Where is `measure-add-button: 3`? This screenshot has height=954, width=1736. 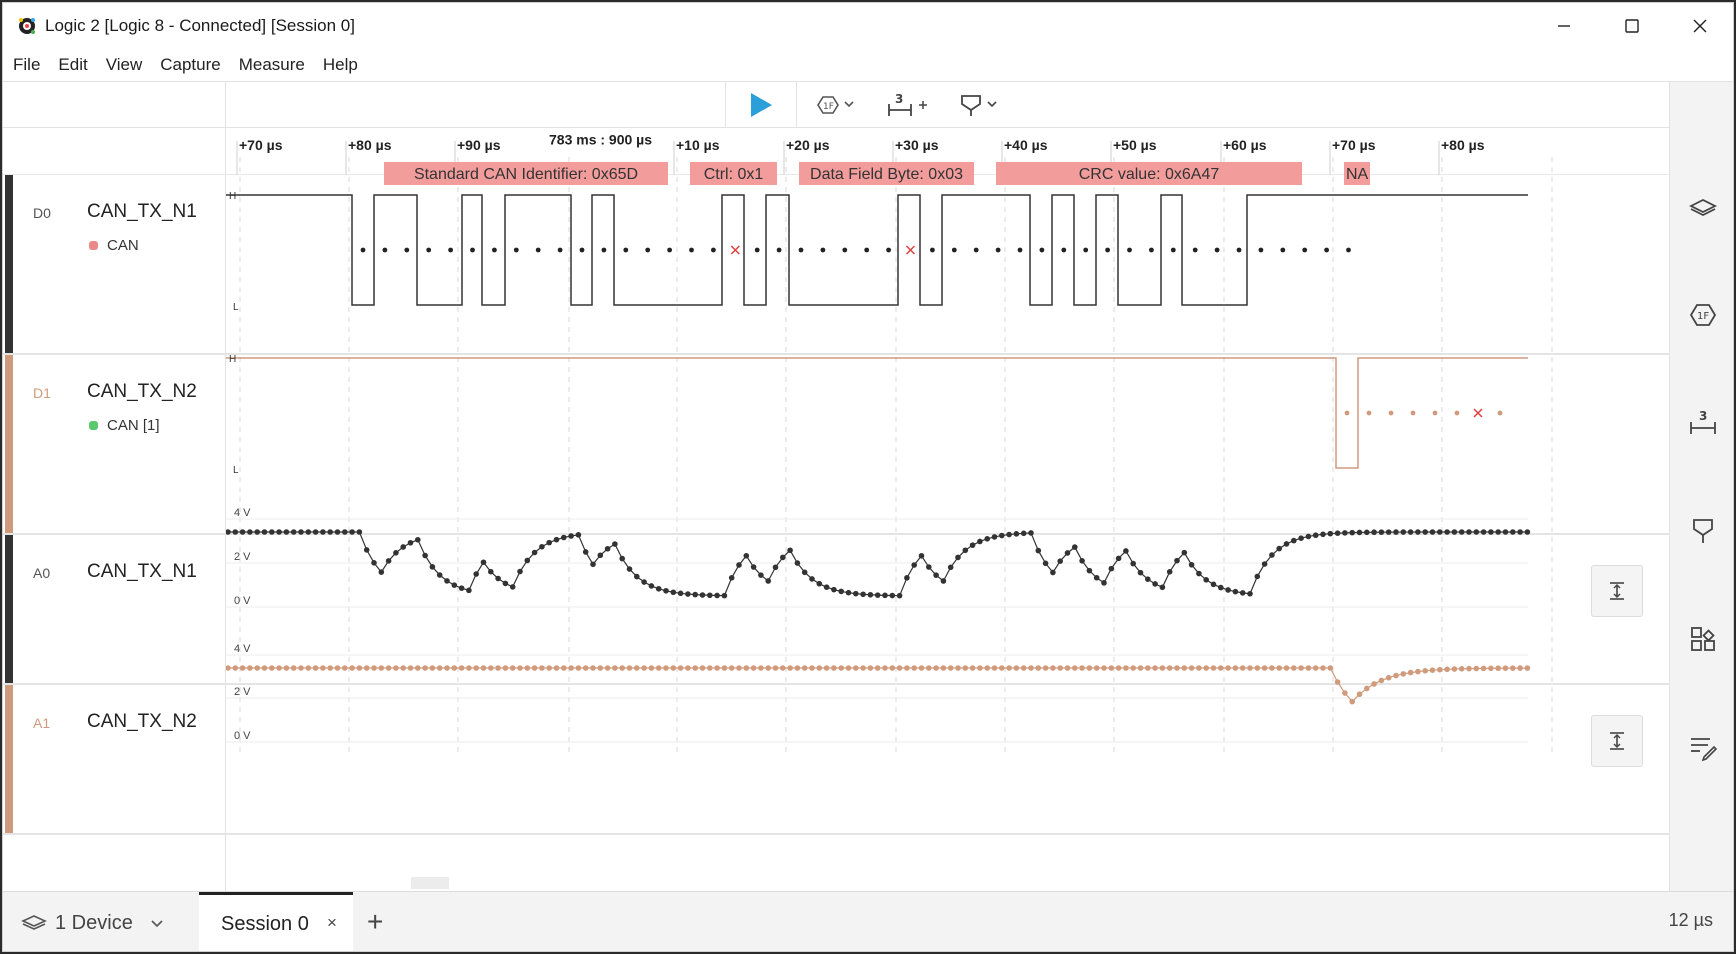 measure-add-button: 3 is located at coordinates (909, 105).